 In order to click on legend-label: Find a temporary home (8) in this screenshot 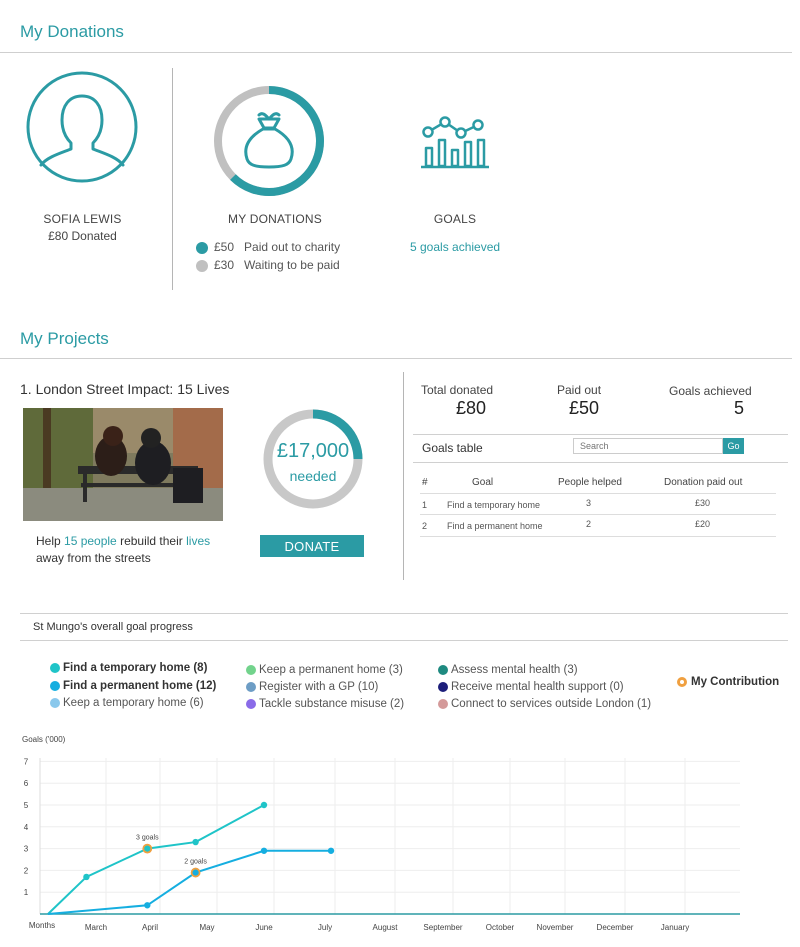, I will do `click(135, 668)`.